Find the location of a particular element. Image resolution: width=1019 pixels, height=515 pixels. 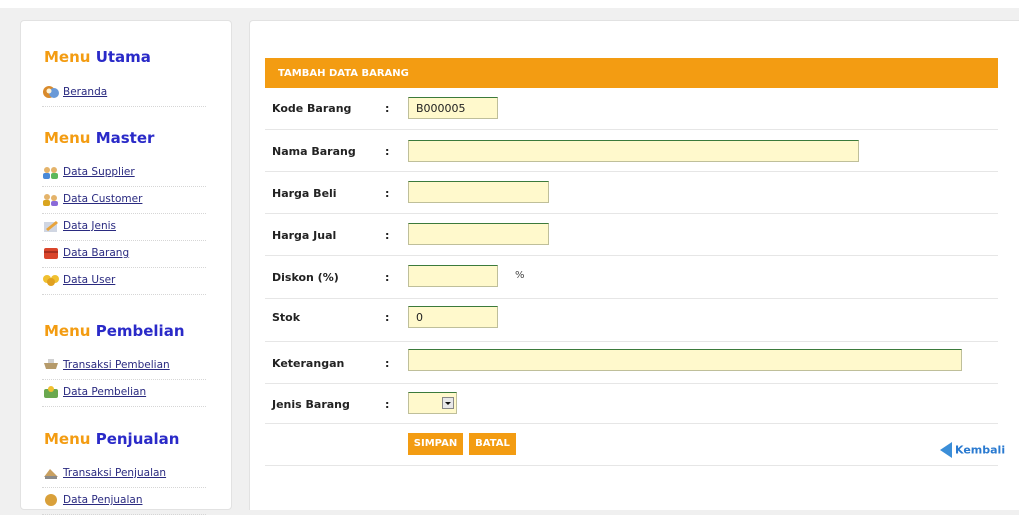

row-keterangan: Keterangan : is located at coordinates (631, 363).